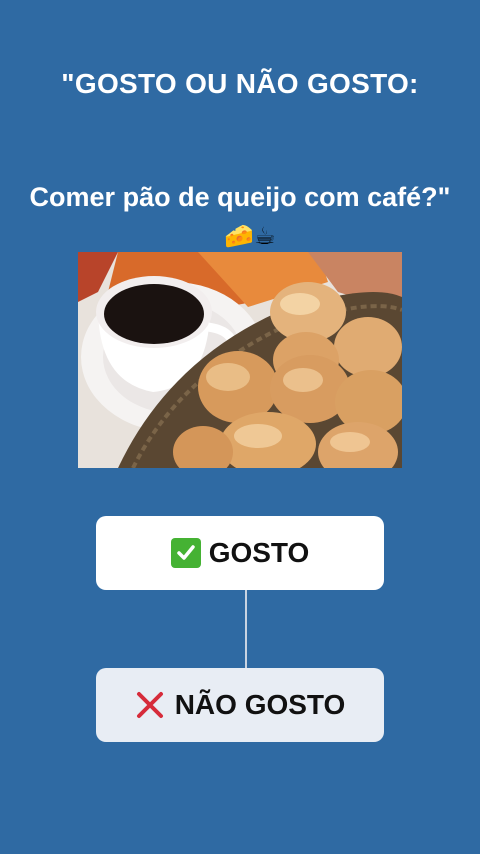 The height and width of the screenshot is (854, 480). Describe the element at coordinates (259, 552) in the screenshot. I see `like-button-label: GOSTO` at that location.